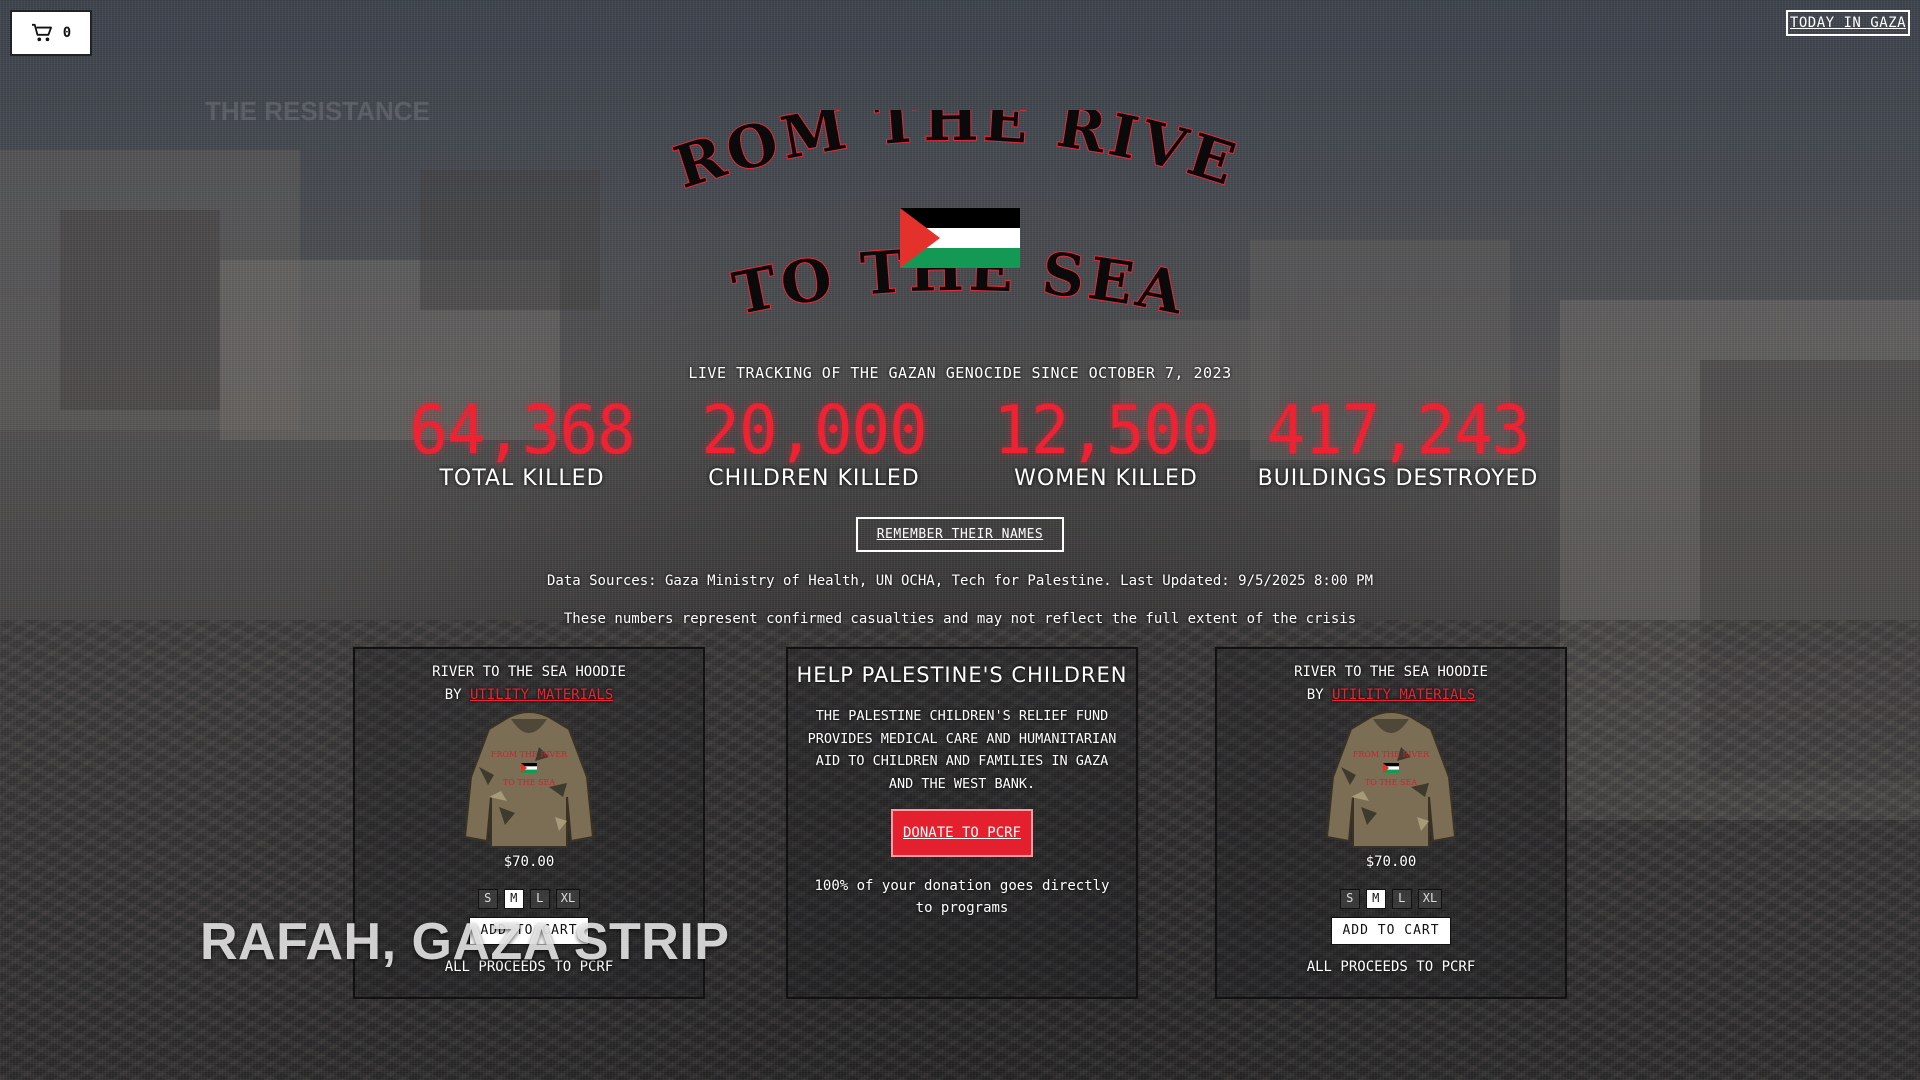  What do you see at coordinates (1391, 931) in the screenshot?
I see `add-to-cart-button: ADD TO CART` at bounding box center [1391, 931].